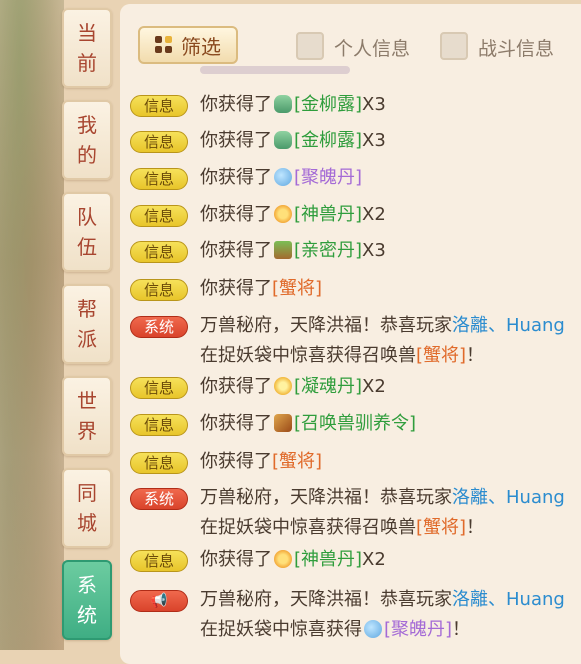  I want to click on battle-info-checkbox, so click(454, 46).